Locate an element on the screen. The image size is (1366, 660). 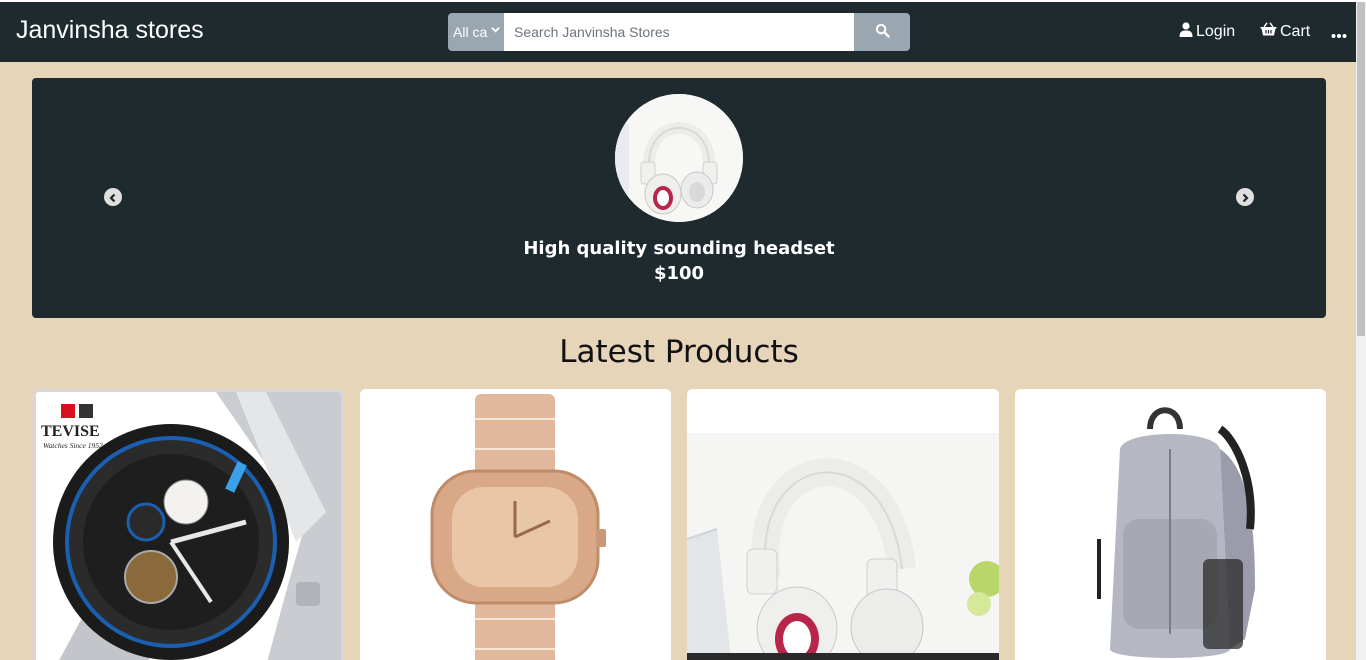
scrollbar is located at coordinates (1361, 331).